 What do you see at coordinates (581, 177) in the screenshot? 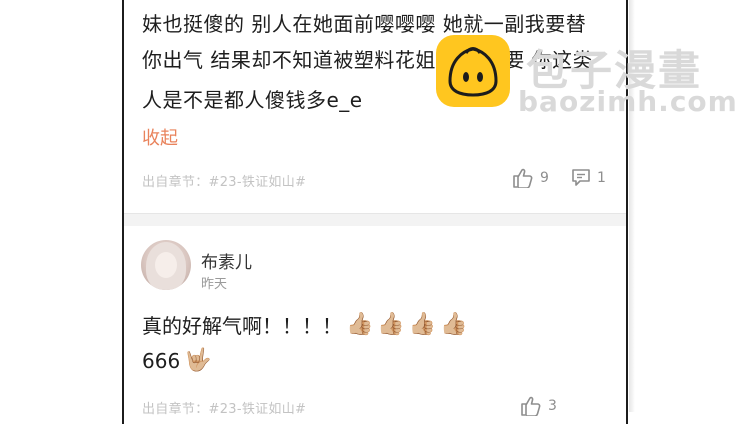
I see `comment-icon` at bounding box center [581, 177].